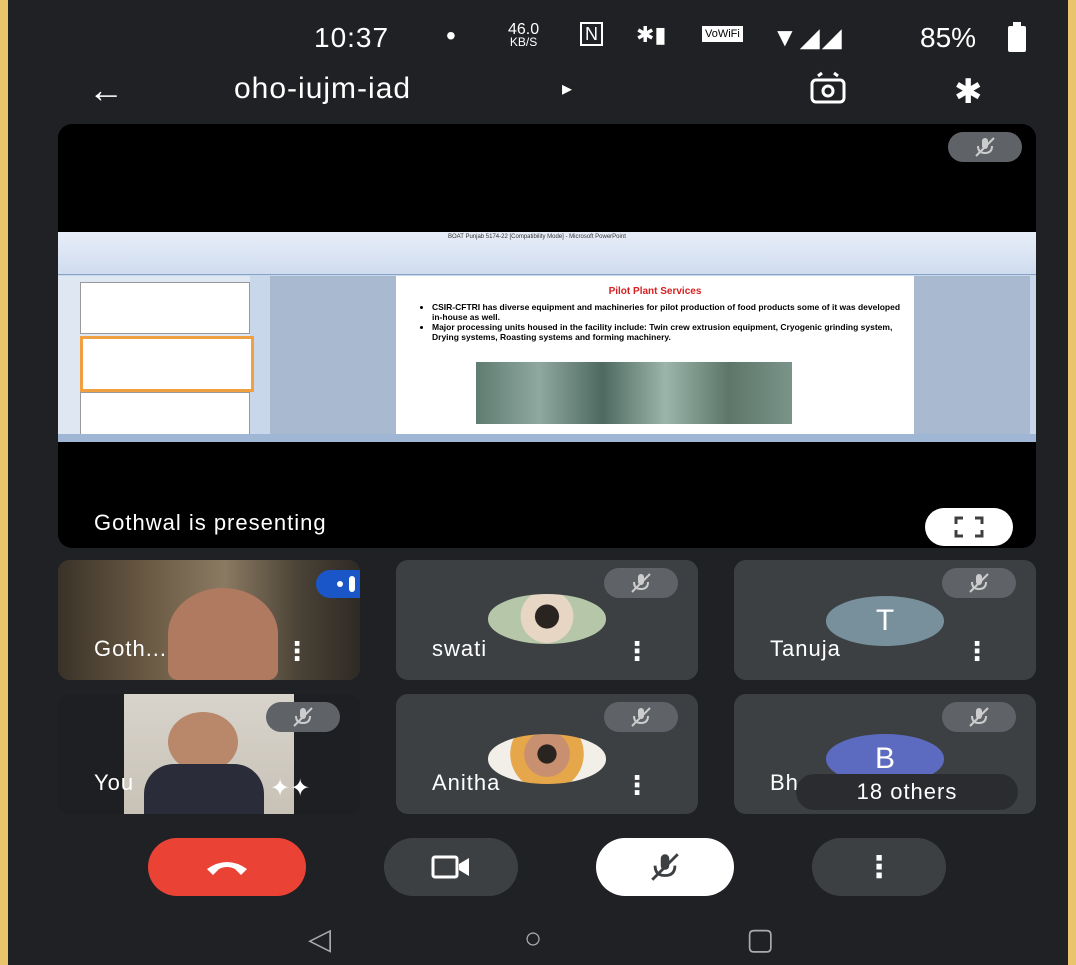 The height and width of the screenshot is (965, 1076). Describe the element at coordinates (106, 90) in the screenshot. I see `back-arrow-icon: ←` at that location.